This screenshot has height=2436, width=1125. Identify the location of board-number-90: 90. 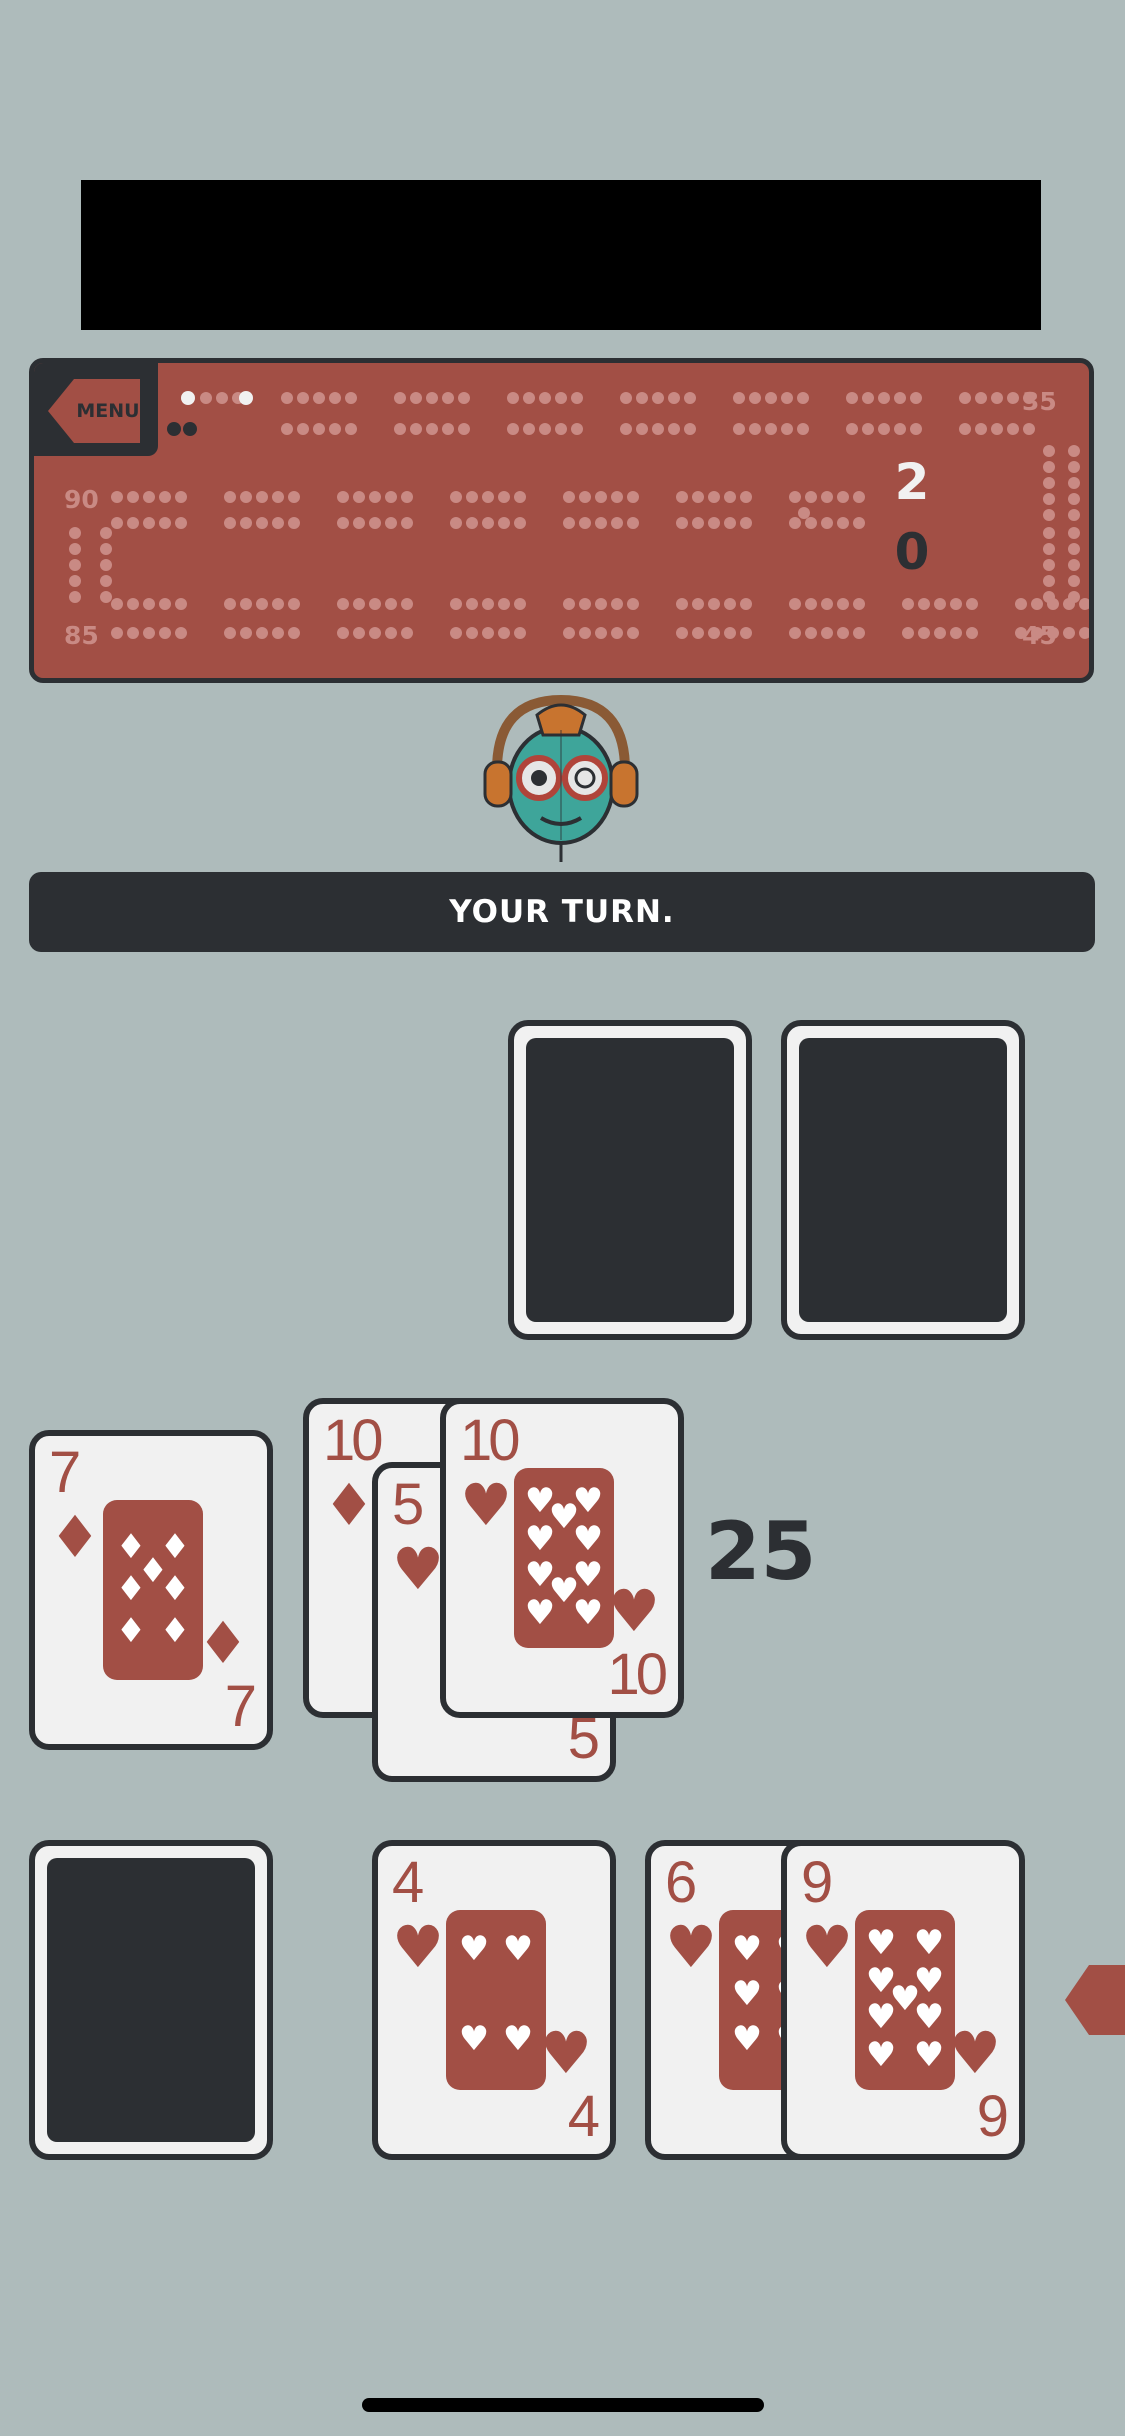
(81, 499).